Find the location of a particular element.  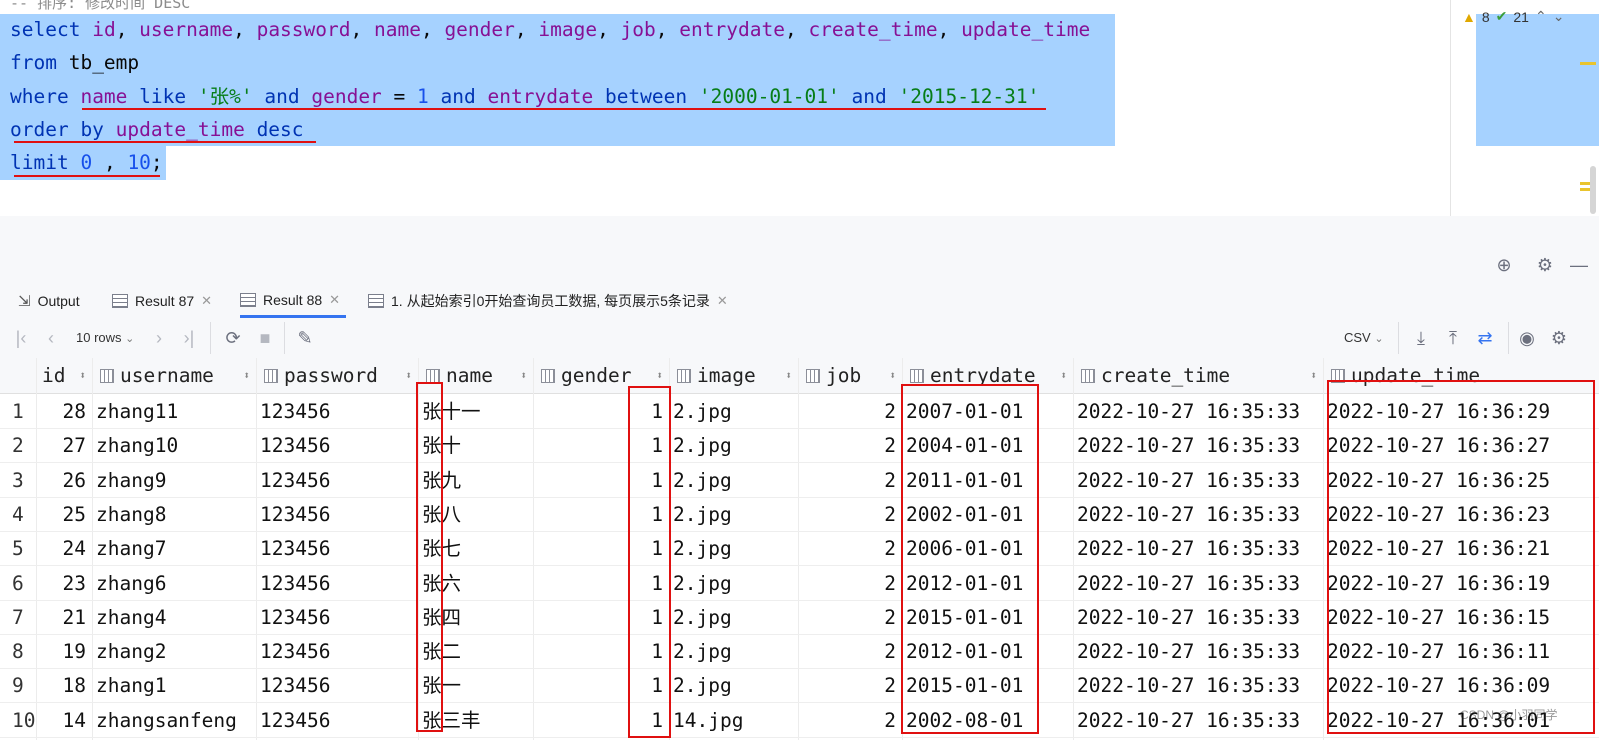

cell-username: zhang8 is located at coordinates (175, 514).